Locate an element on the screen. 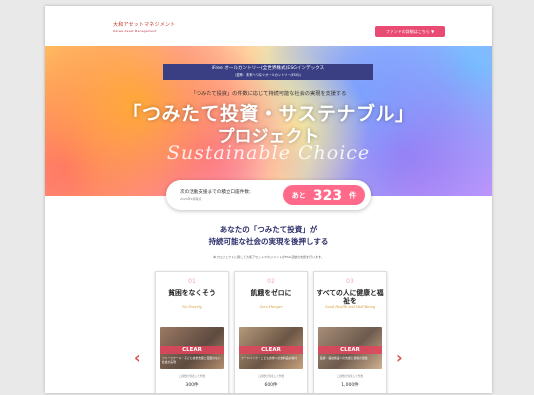  account-counter: 次の活動支援までの積立口座件数： 2024年6月時点 あと 323 件 is located at coordinates (268, 195).